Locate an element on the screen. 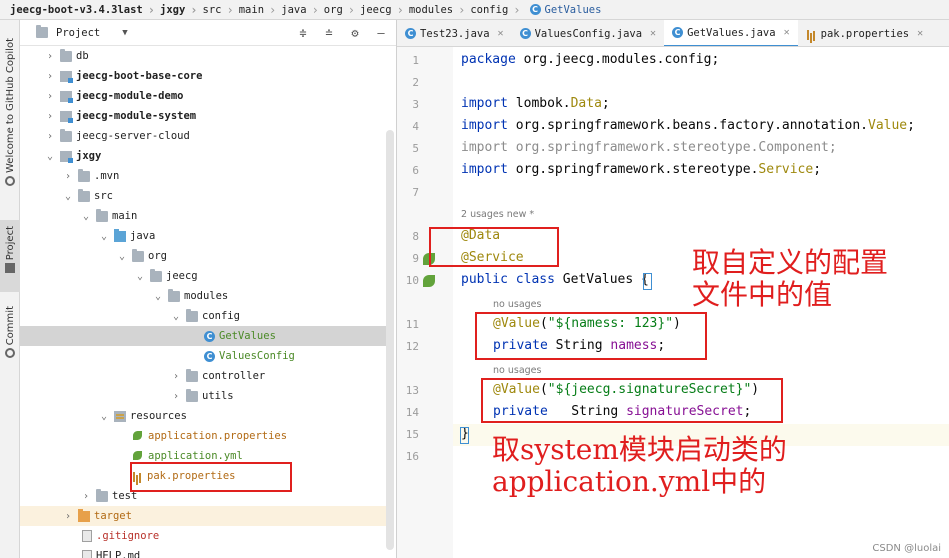 This screenshot has height=558, width=949. spring-bean-gutter-icon is located at coordinates (429, 281).